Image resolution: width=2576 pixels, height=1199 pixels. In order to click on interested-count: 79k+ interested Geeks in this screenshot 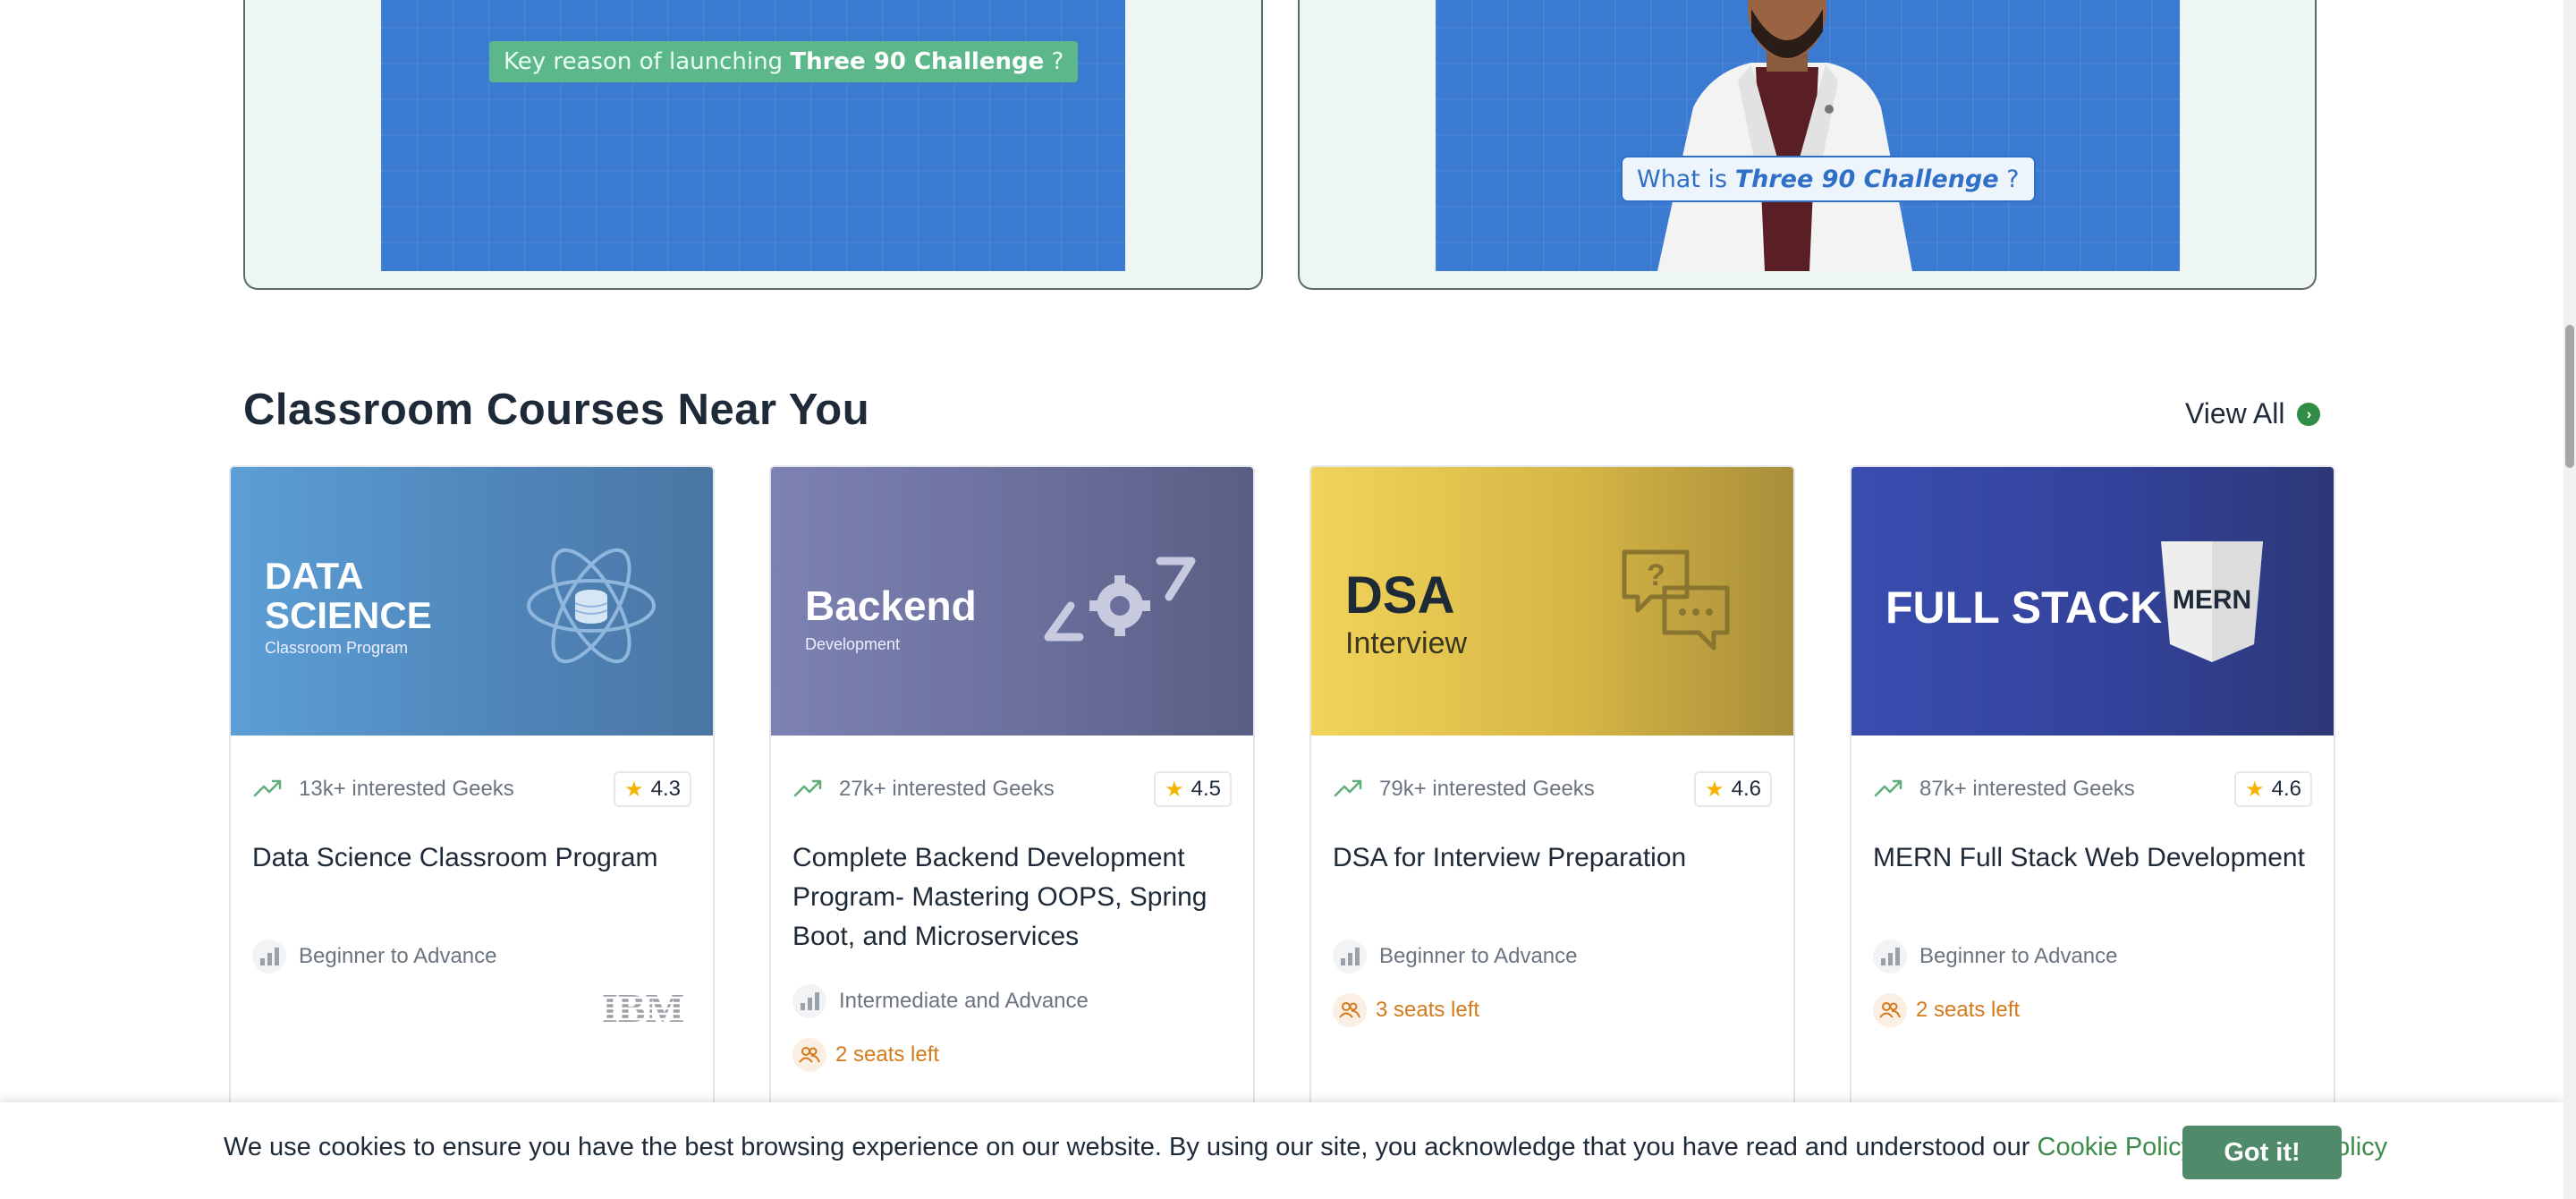, I will do `click(1487, 789)`.